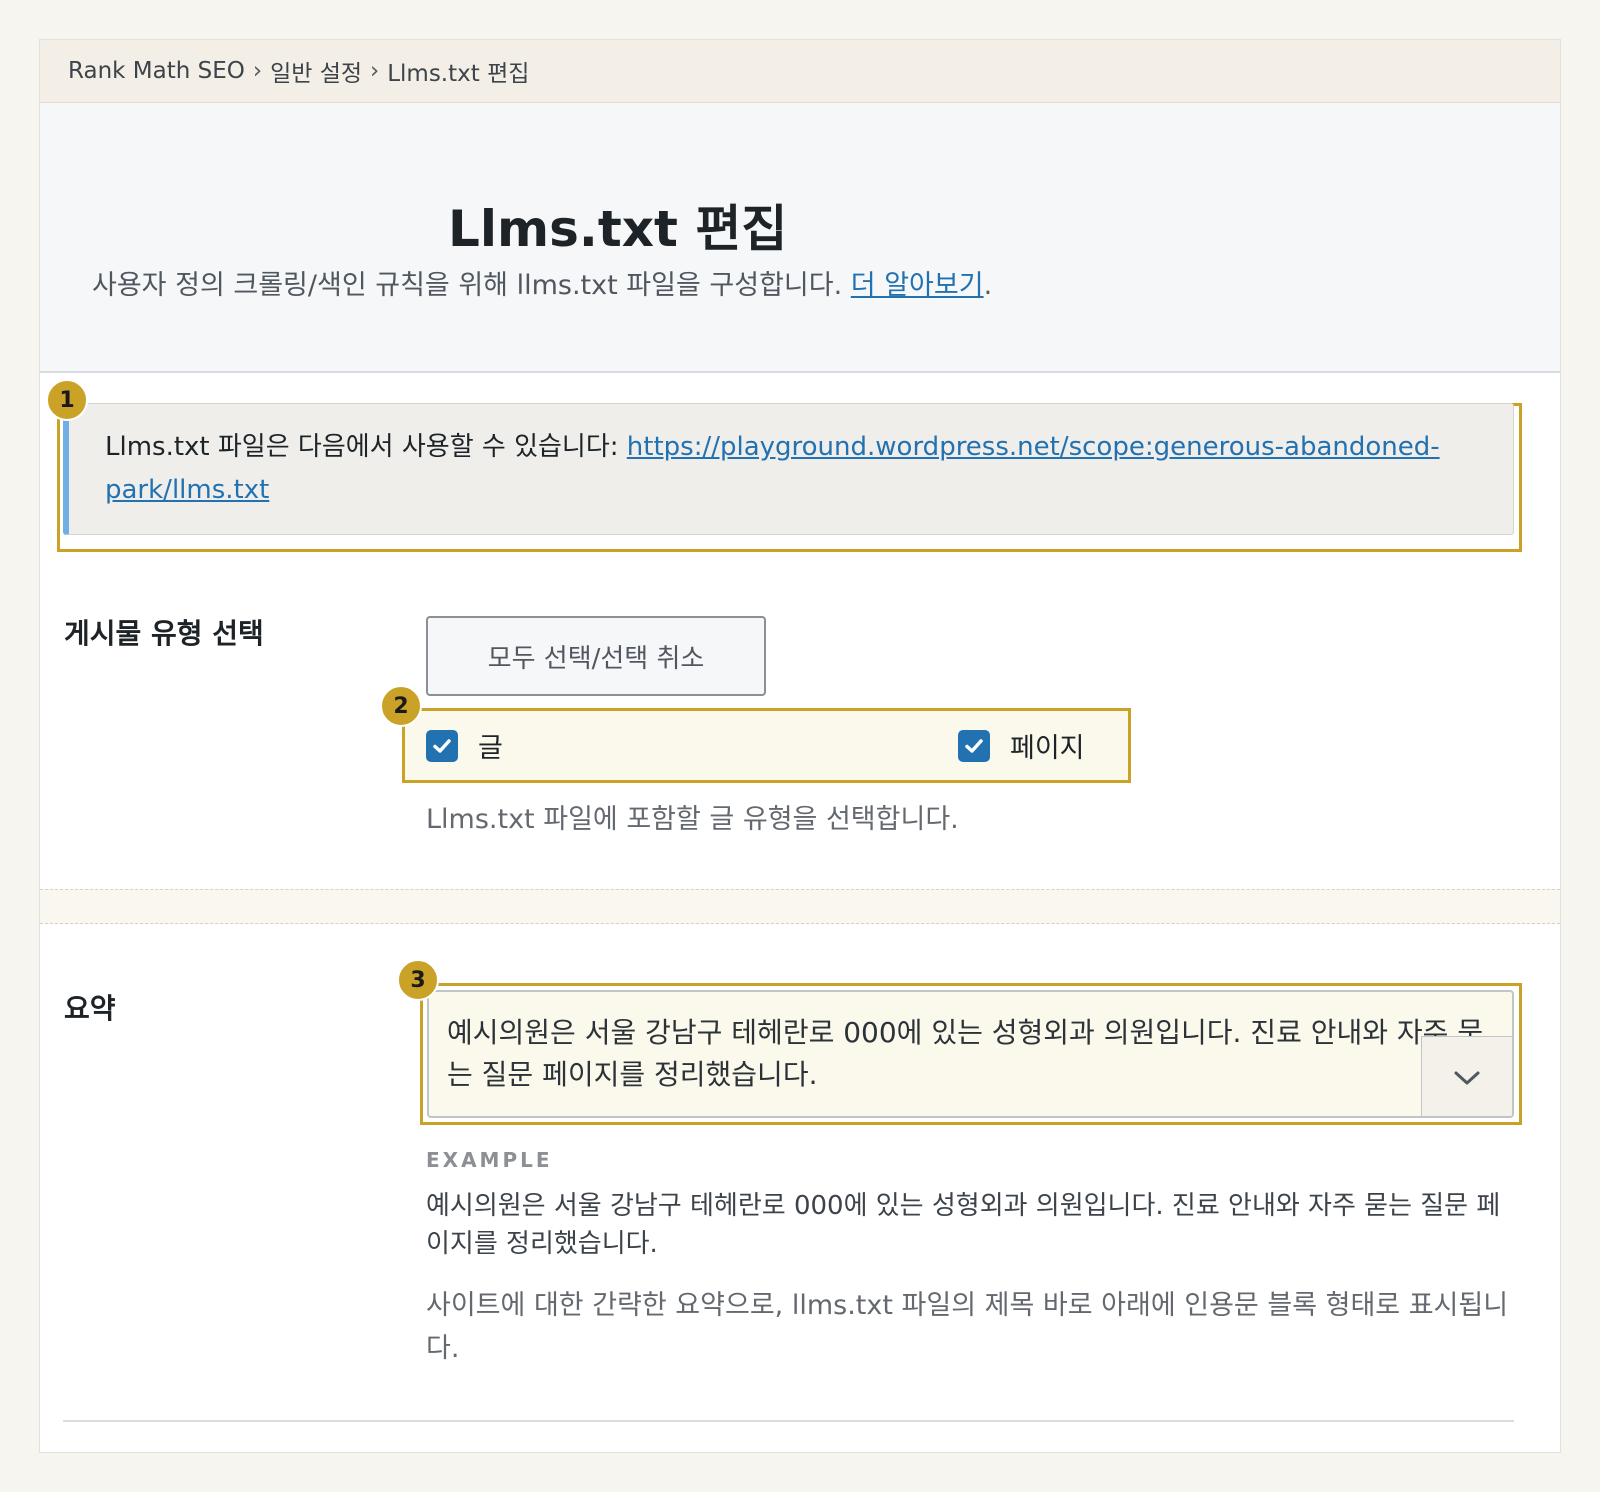 The height and width of the screenshot is (1492, 1600). Describe the element at coordinates (788, 1421) in the screenshot. I see `bottom-divider` at that location.